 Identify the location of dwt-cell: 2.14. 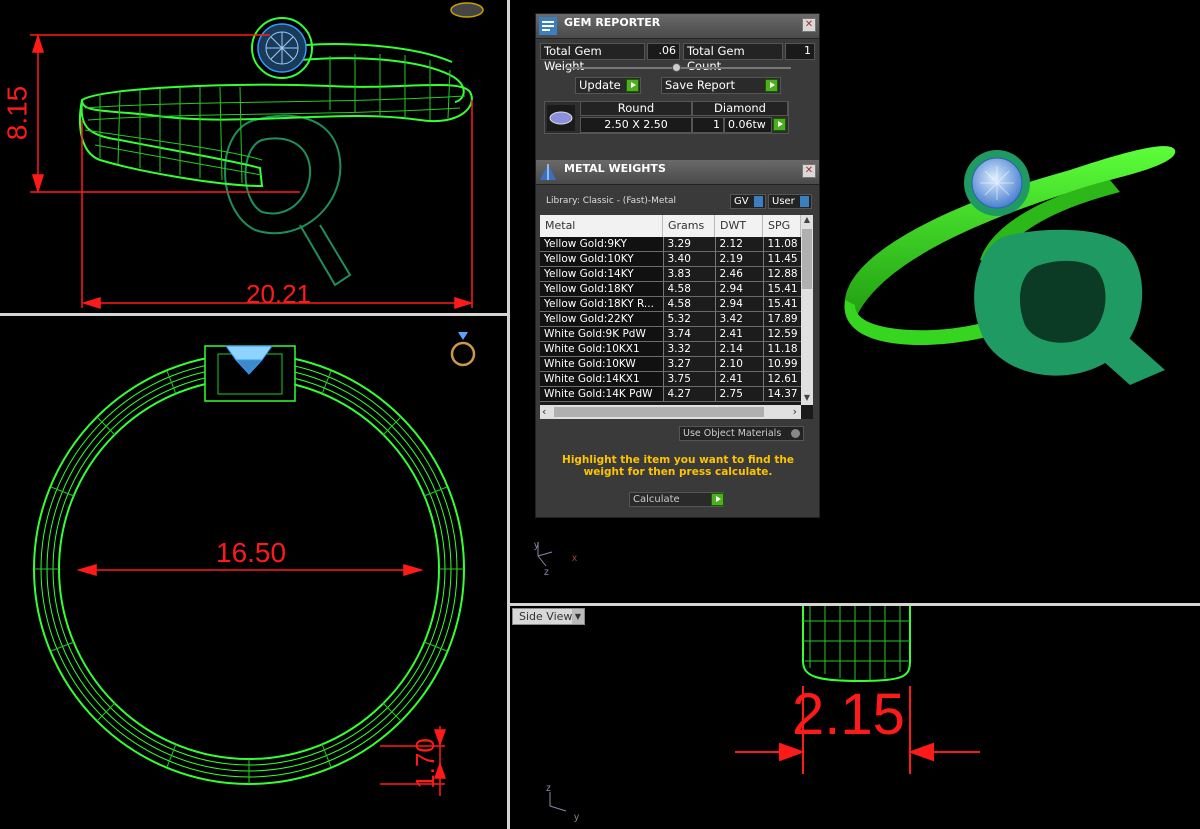
(738, 349).